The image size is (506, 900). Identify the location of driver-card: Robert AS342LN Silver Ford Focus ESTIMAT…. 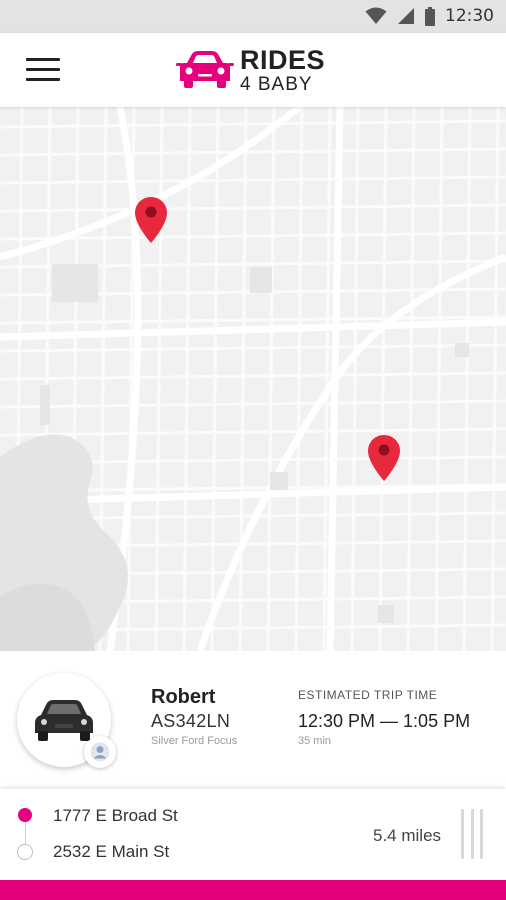
(253, 718).